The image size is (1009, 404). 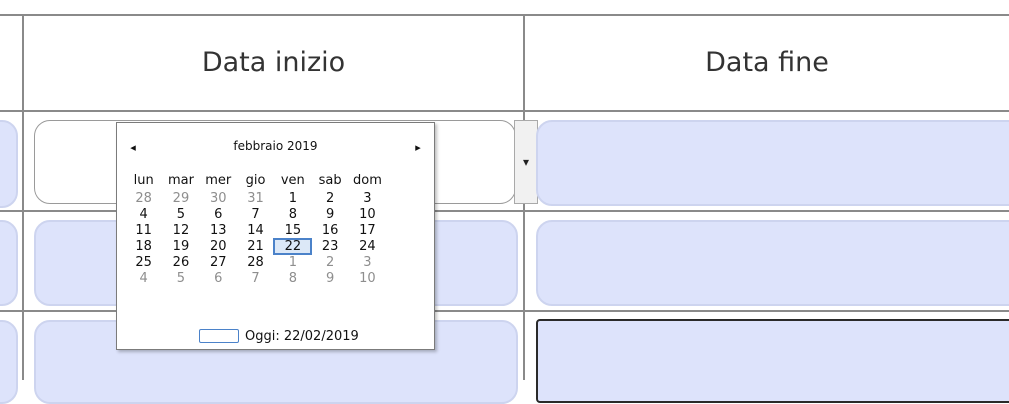 I want to click on weekday-label: mar, so click(x=180, y=180).